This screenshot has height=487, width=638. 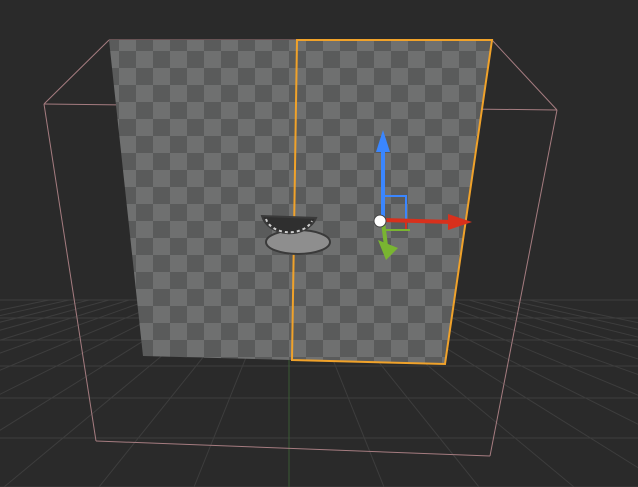 I want to click on light-base-ellipse, so click(x=298, y=242).